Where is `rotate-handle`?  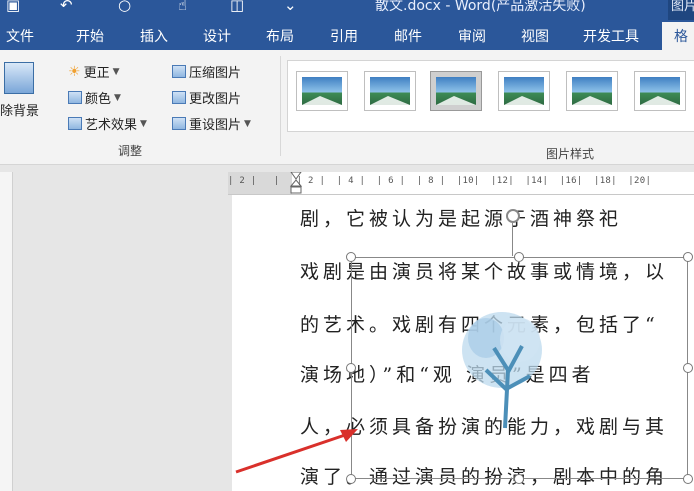 rotate-handle is located at coordinates (513, 216).